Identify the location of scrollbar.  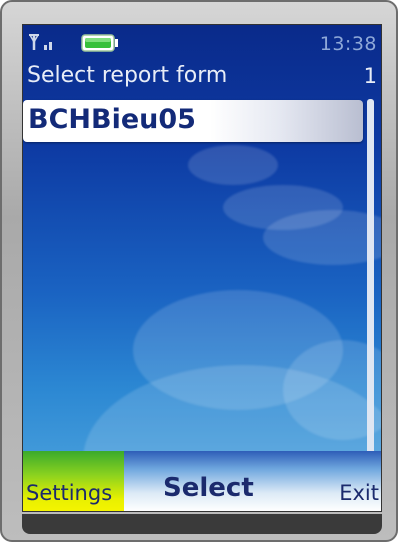
(370, 284).